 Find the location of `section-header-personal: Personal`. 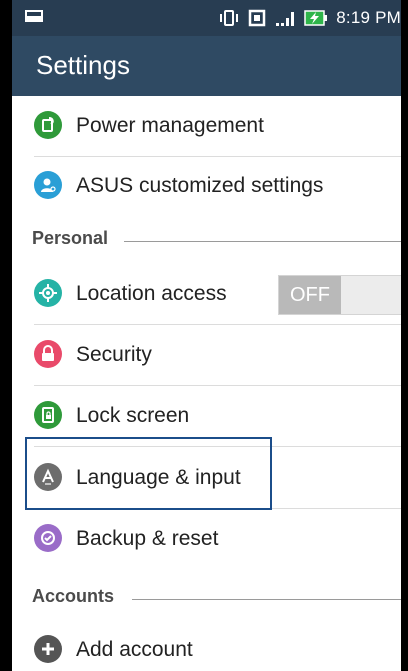

section-header-personal: Personal is located at coordinates (206, 238).